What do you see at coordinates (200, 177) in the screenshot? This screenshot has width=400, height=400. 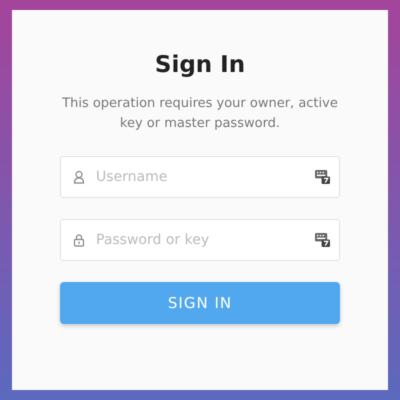 I see `input-field: Username` at bounding box center [200, 177].